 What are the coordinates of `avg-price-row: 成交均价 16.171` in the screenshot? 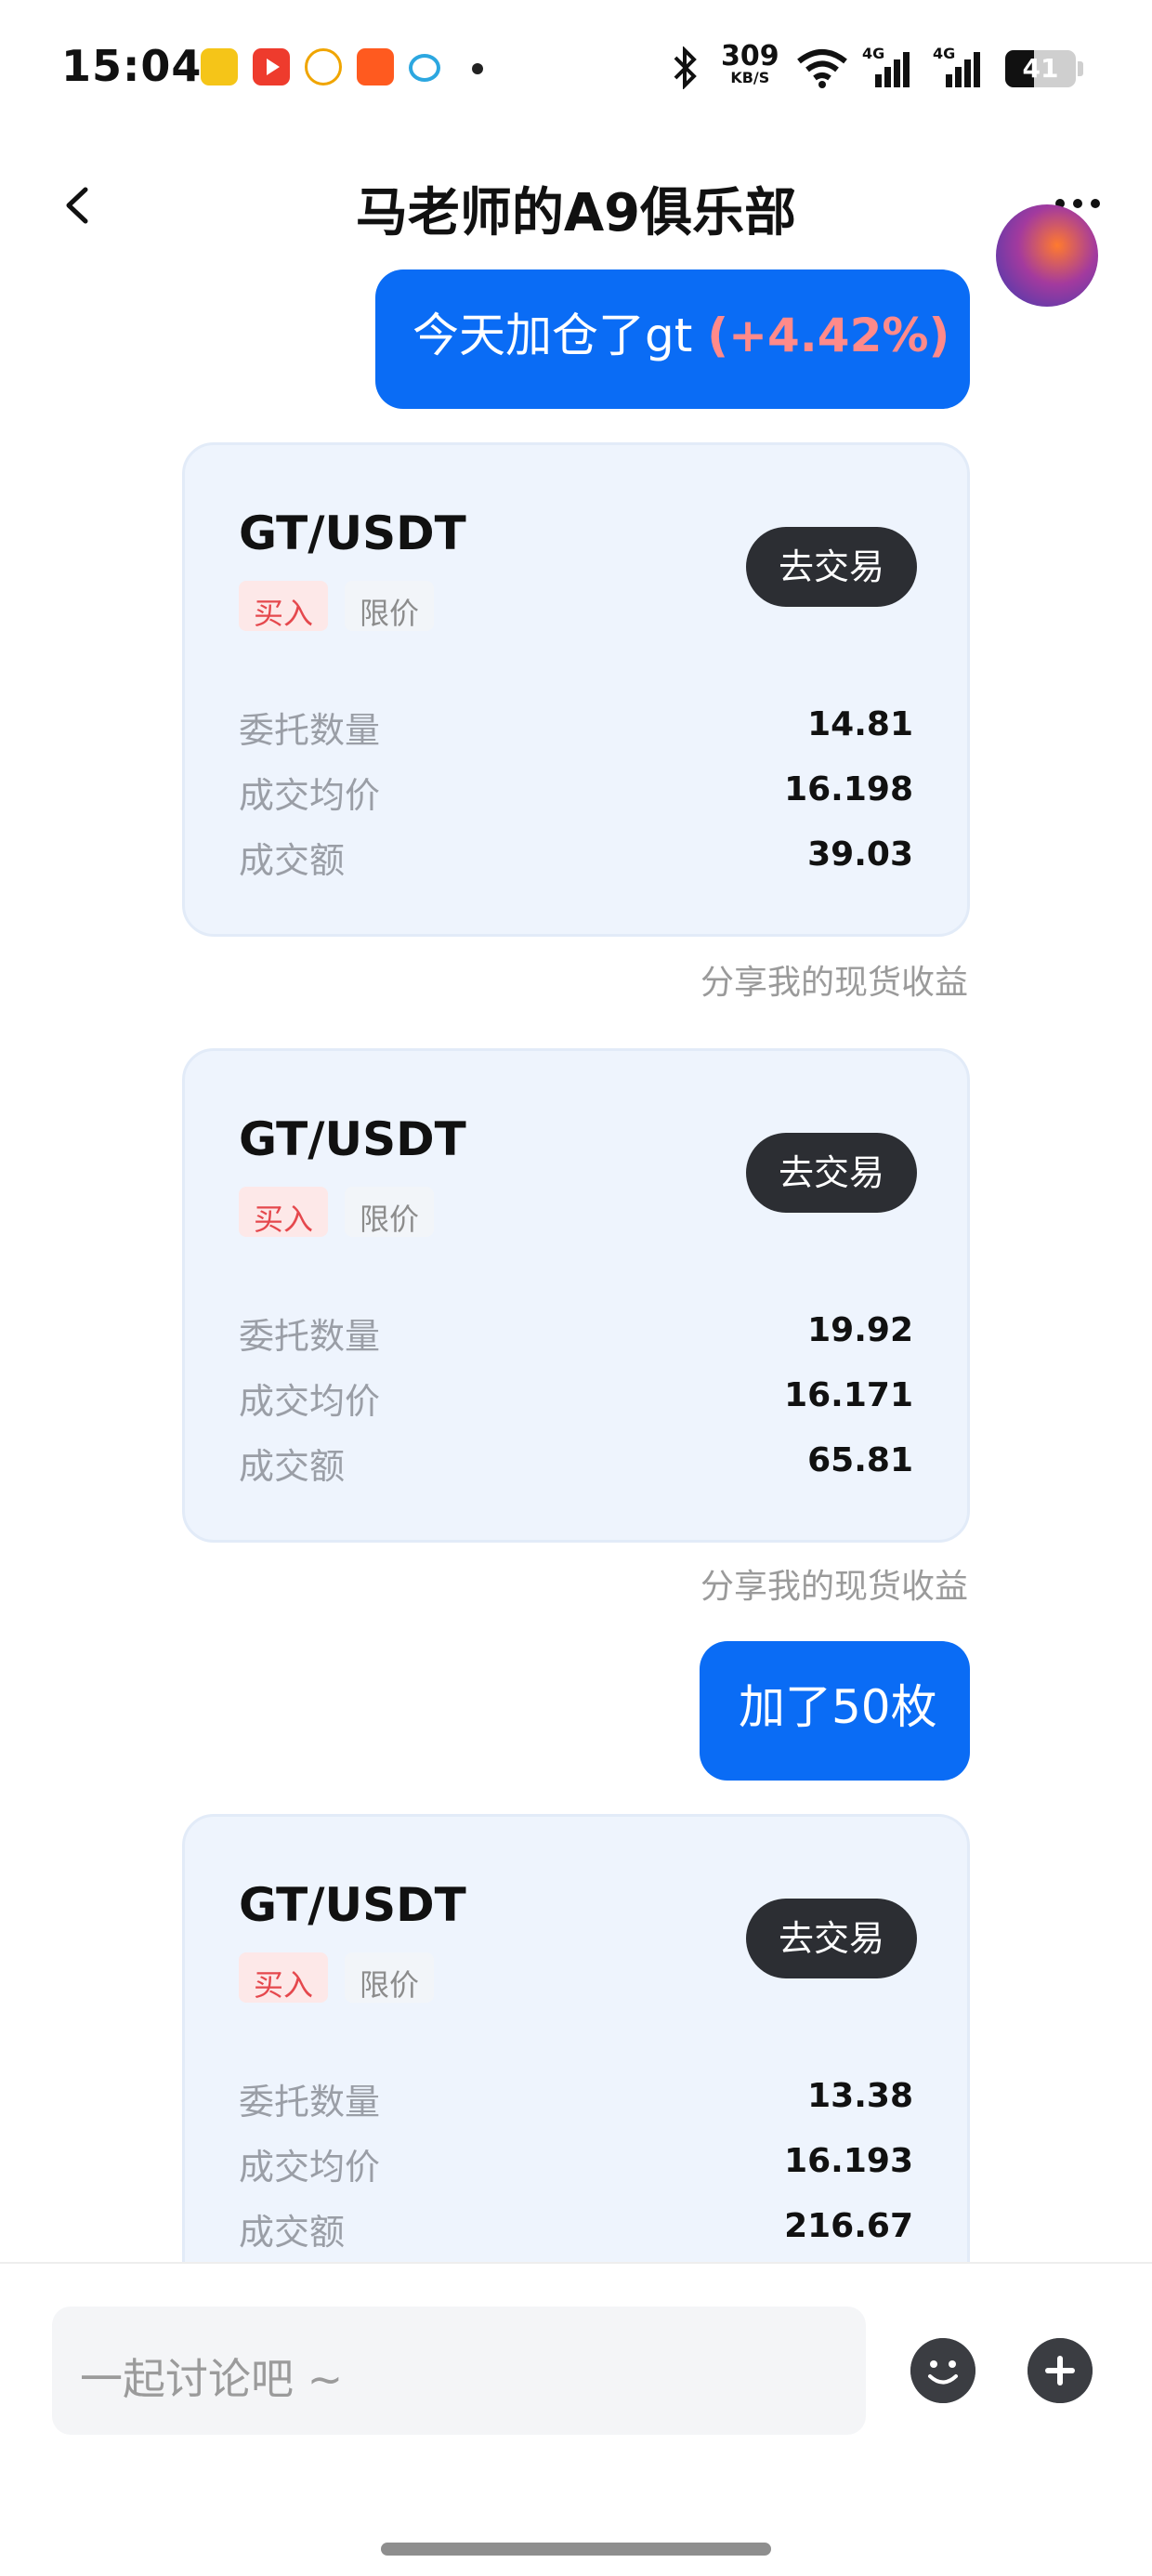 It's located at (576, 1400).